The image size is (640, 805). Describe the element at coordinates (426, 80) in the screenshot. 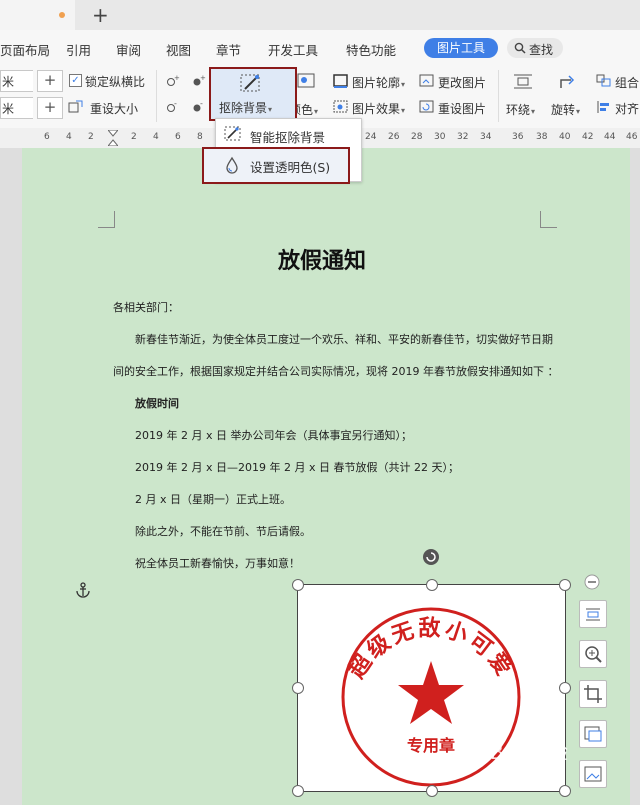

I see `change-picture-icon` at that location.